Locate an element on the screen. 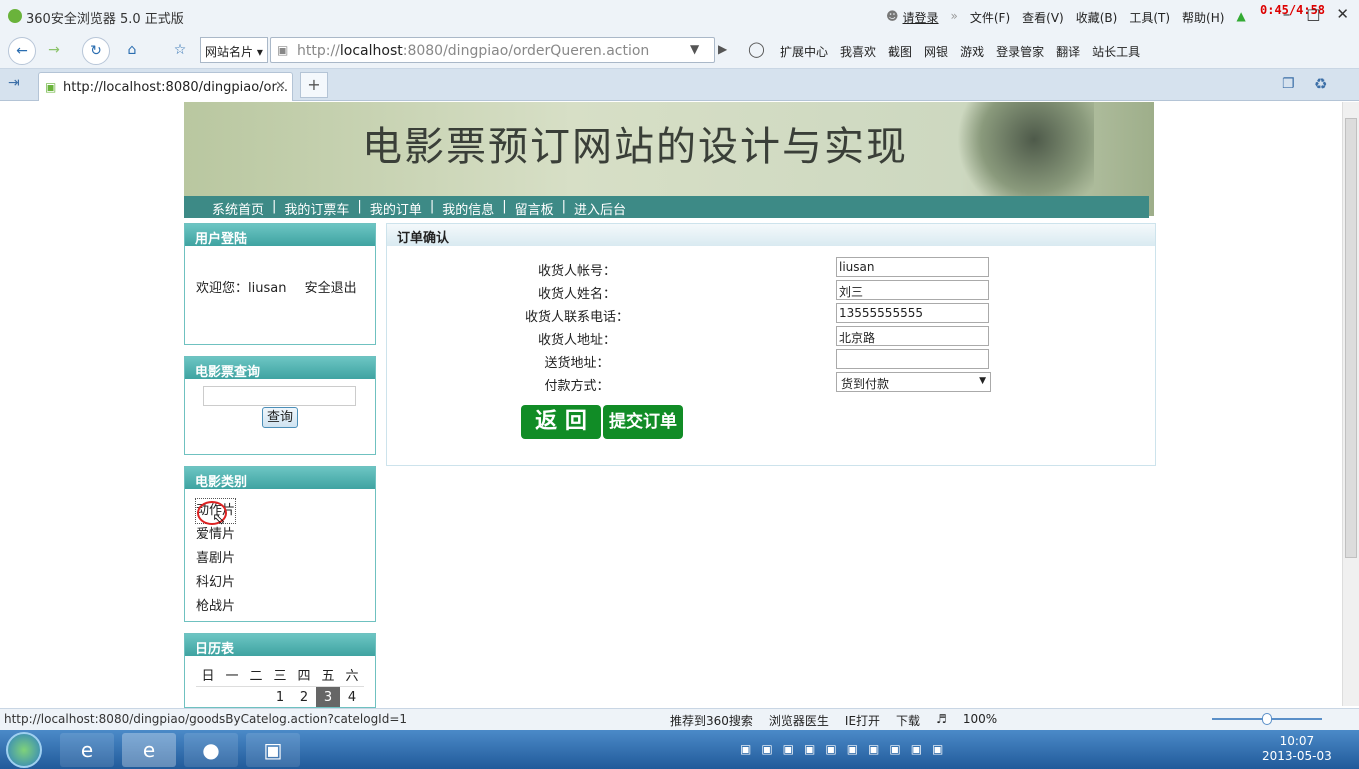 The height and width of the screenshot is (769, 1359). login-box: 用户登陆 欢迎您：liusan 安全退出 is located at coordinates (280, 284).